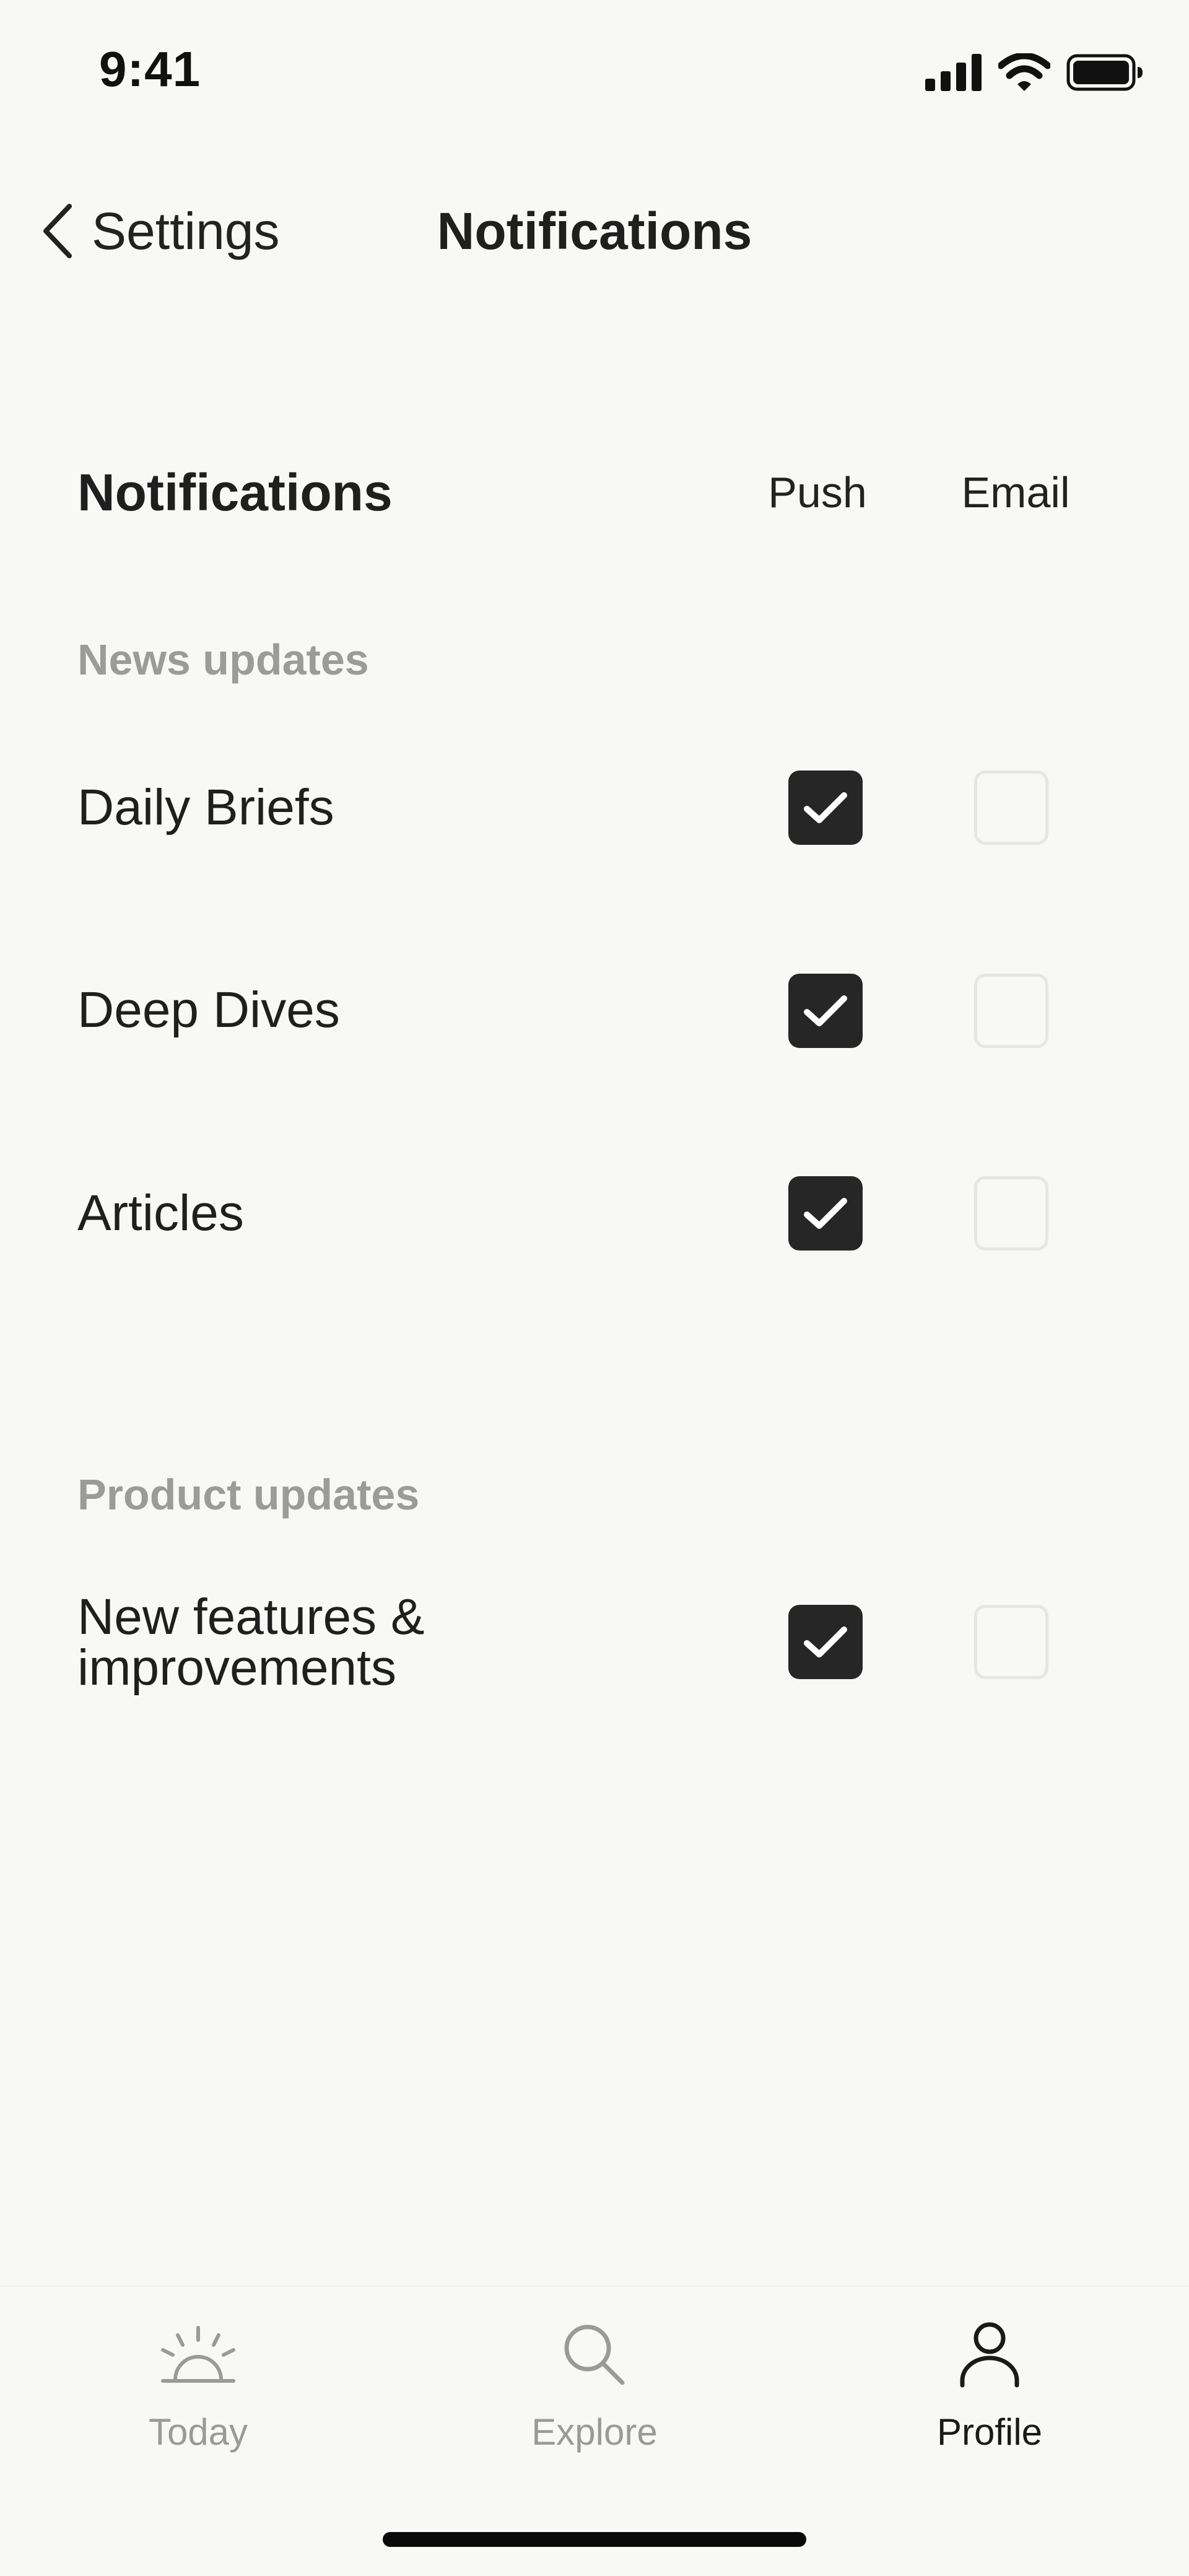 The image size is (1189, 2576). Describe the element at coordinates (208, 1010) in the screenshot. I see `row-label-deep-dives: Deep Dives` at that location.